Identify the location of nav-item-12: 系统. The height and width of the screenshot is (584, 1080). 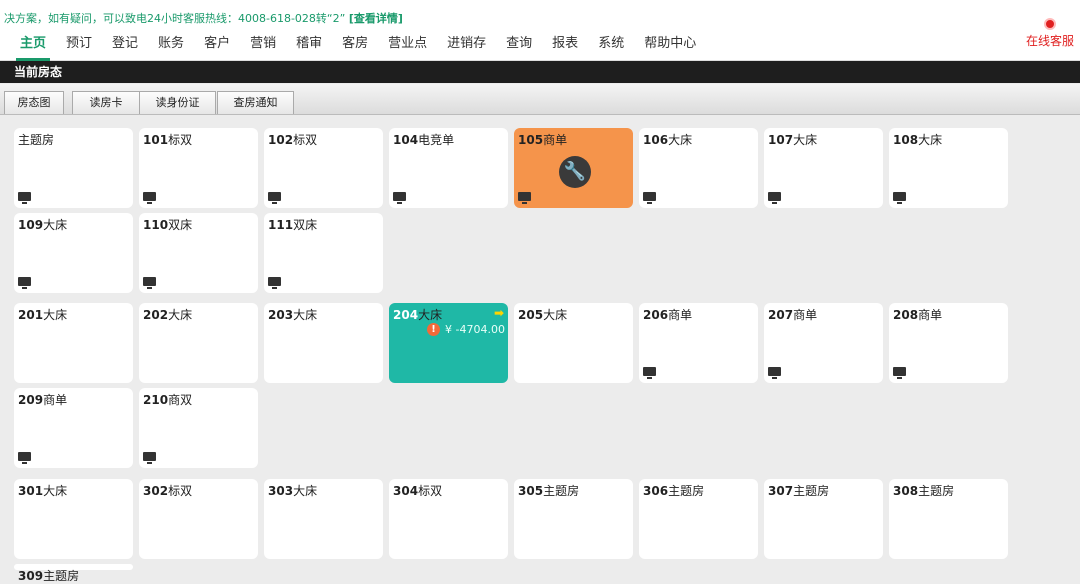
(611, 44).